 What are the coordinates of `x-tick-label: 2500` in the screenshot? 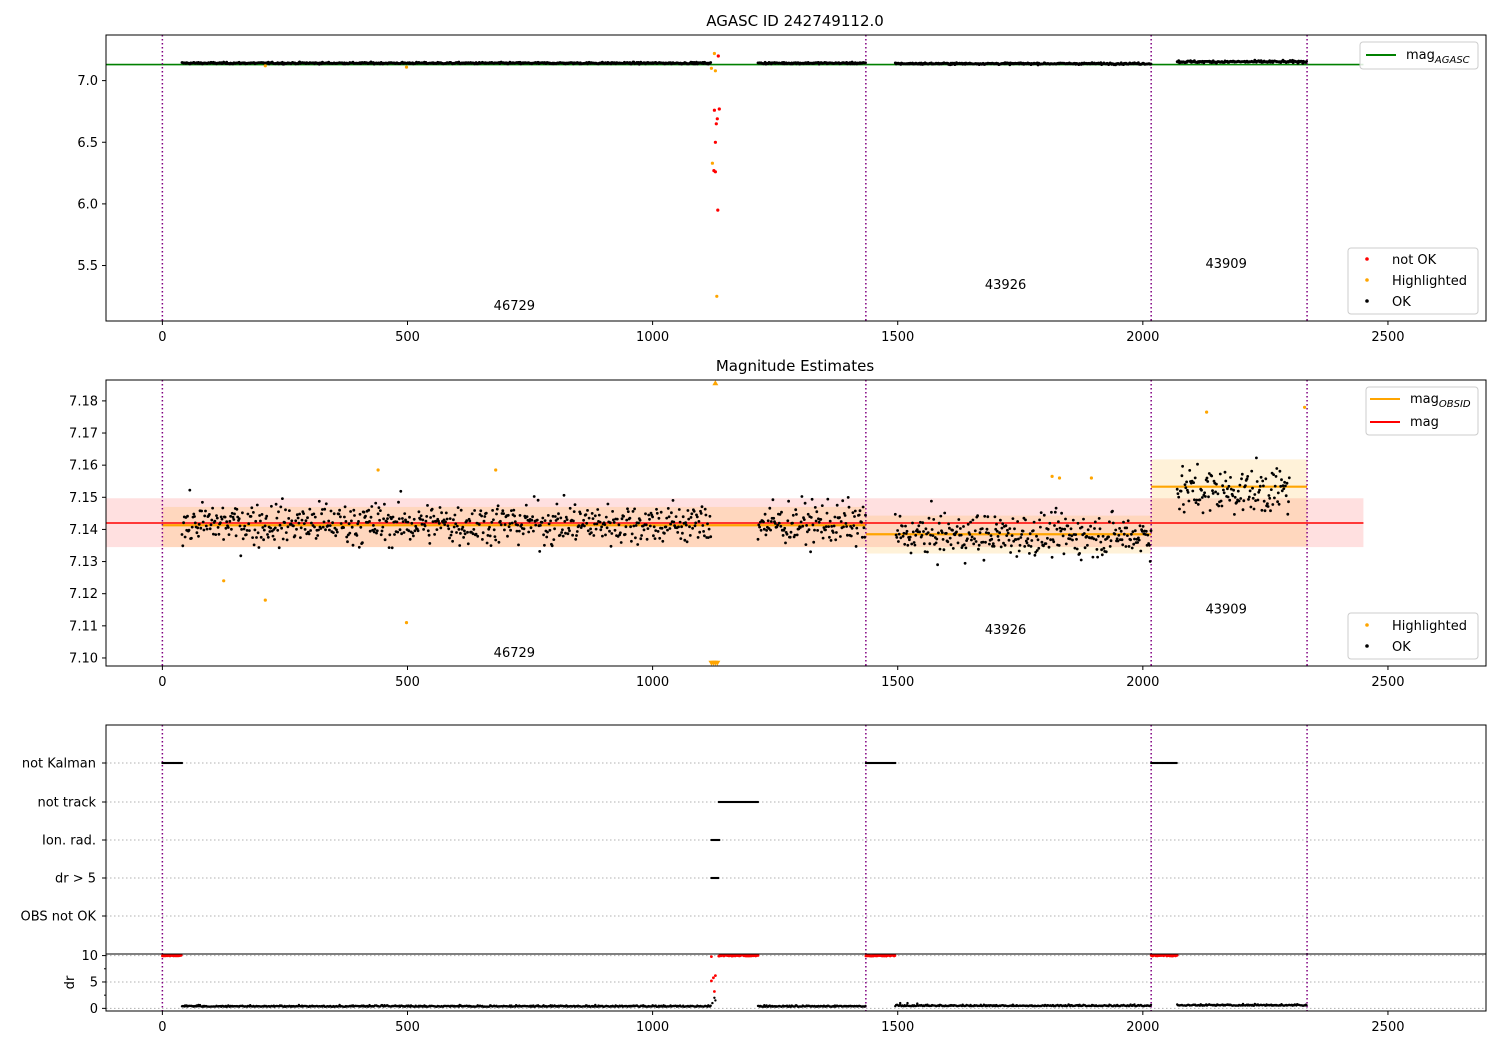 It's located at (1387, 682).